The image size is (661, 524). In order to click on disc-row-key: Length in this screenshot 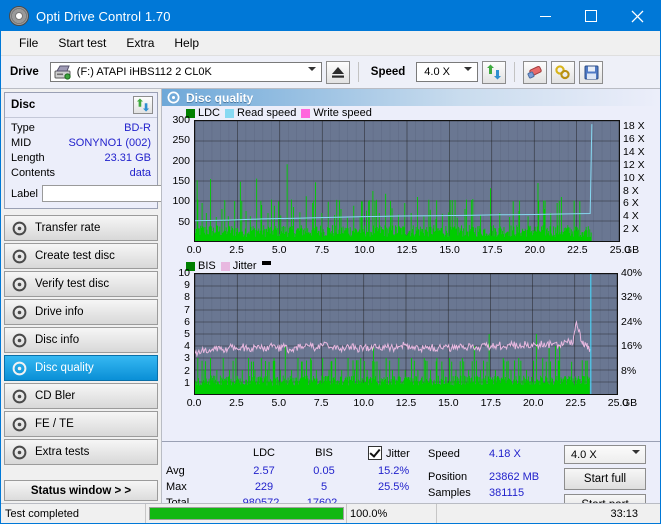, I will do `click(28, 158)`.